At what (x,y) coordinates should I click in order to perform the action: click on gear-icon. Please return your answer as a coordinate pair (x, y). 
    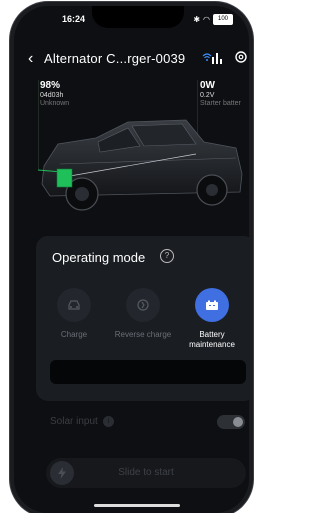
    Looking at the image, I should click on (241, 57).